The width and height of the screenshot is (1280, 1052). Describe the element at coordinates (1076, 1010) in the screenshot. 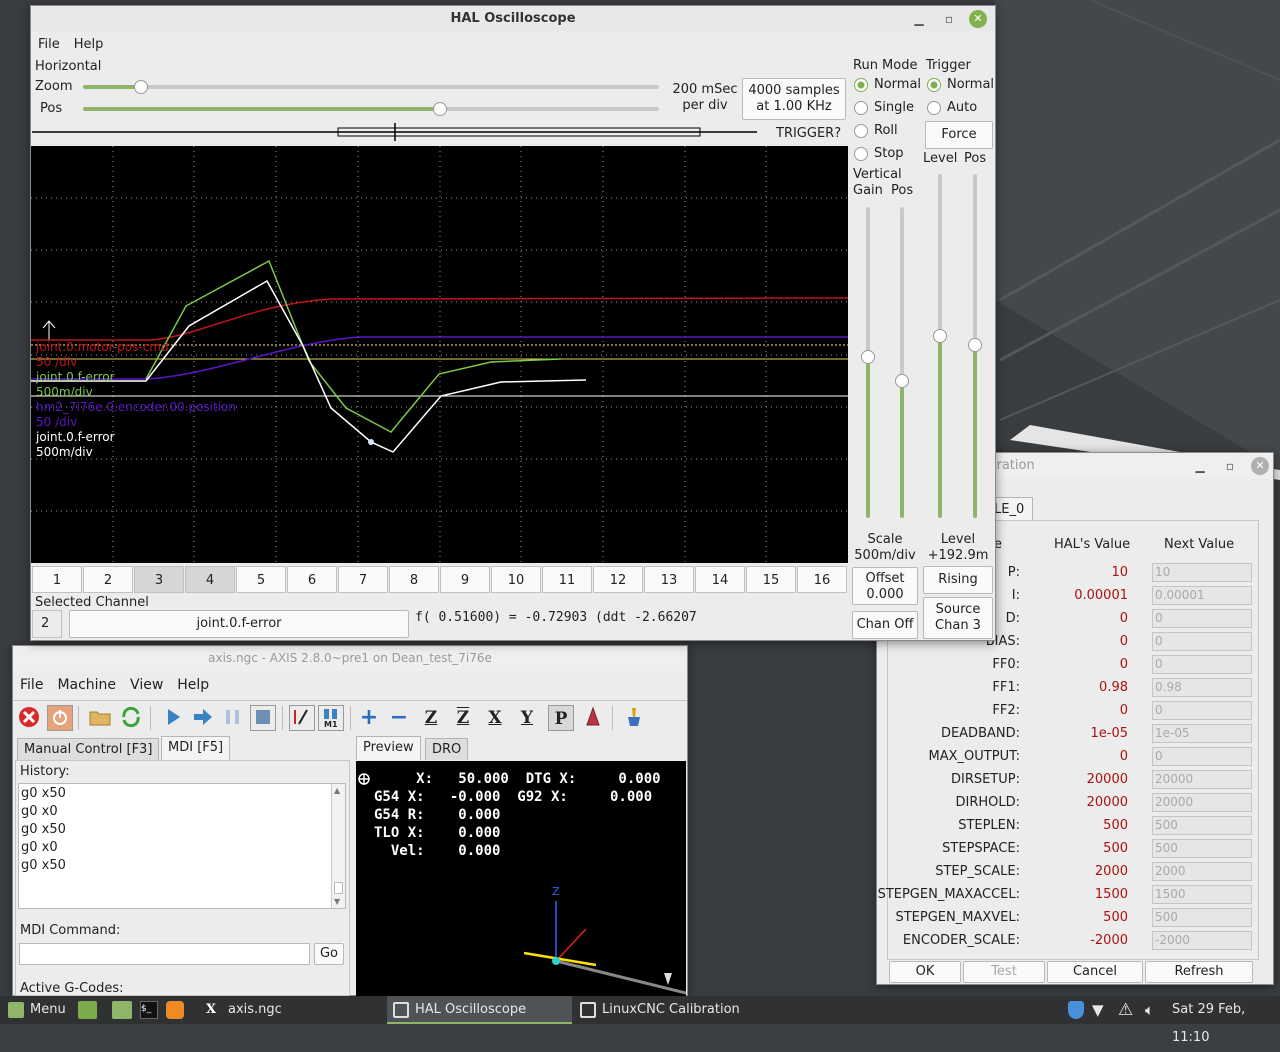

I see `shield-icon` at that location.